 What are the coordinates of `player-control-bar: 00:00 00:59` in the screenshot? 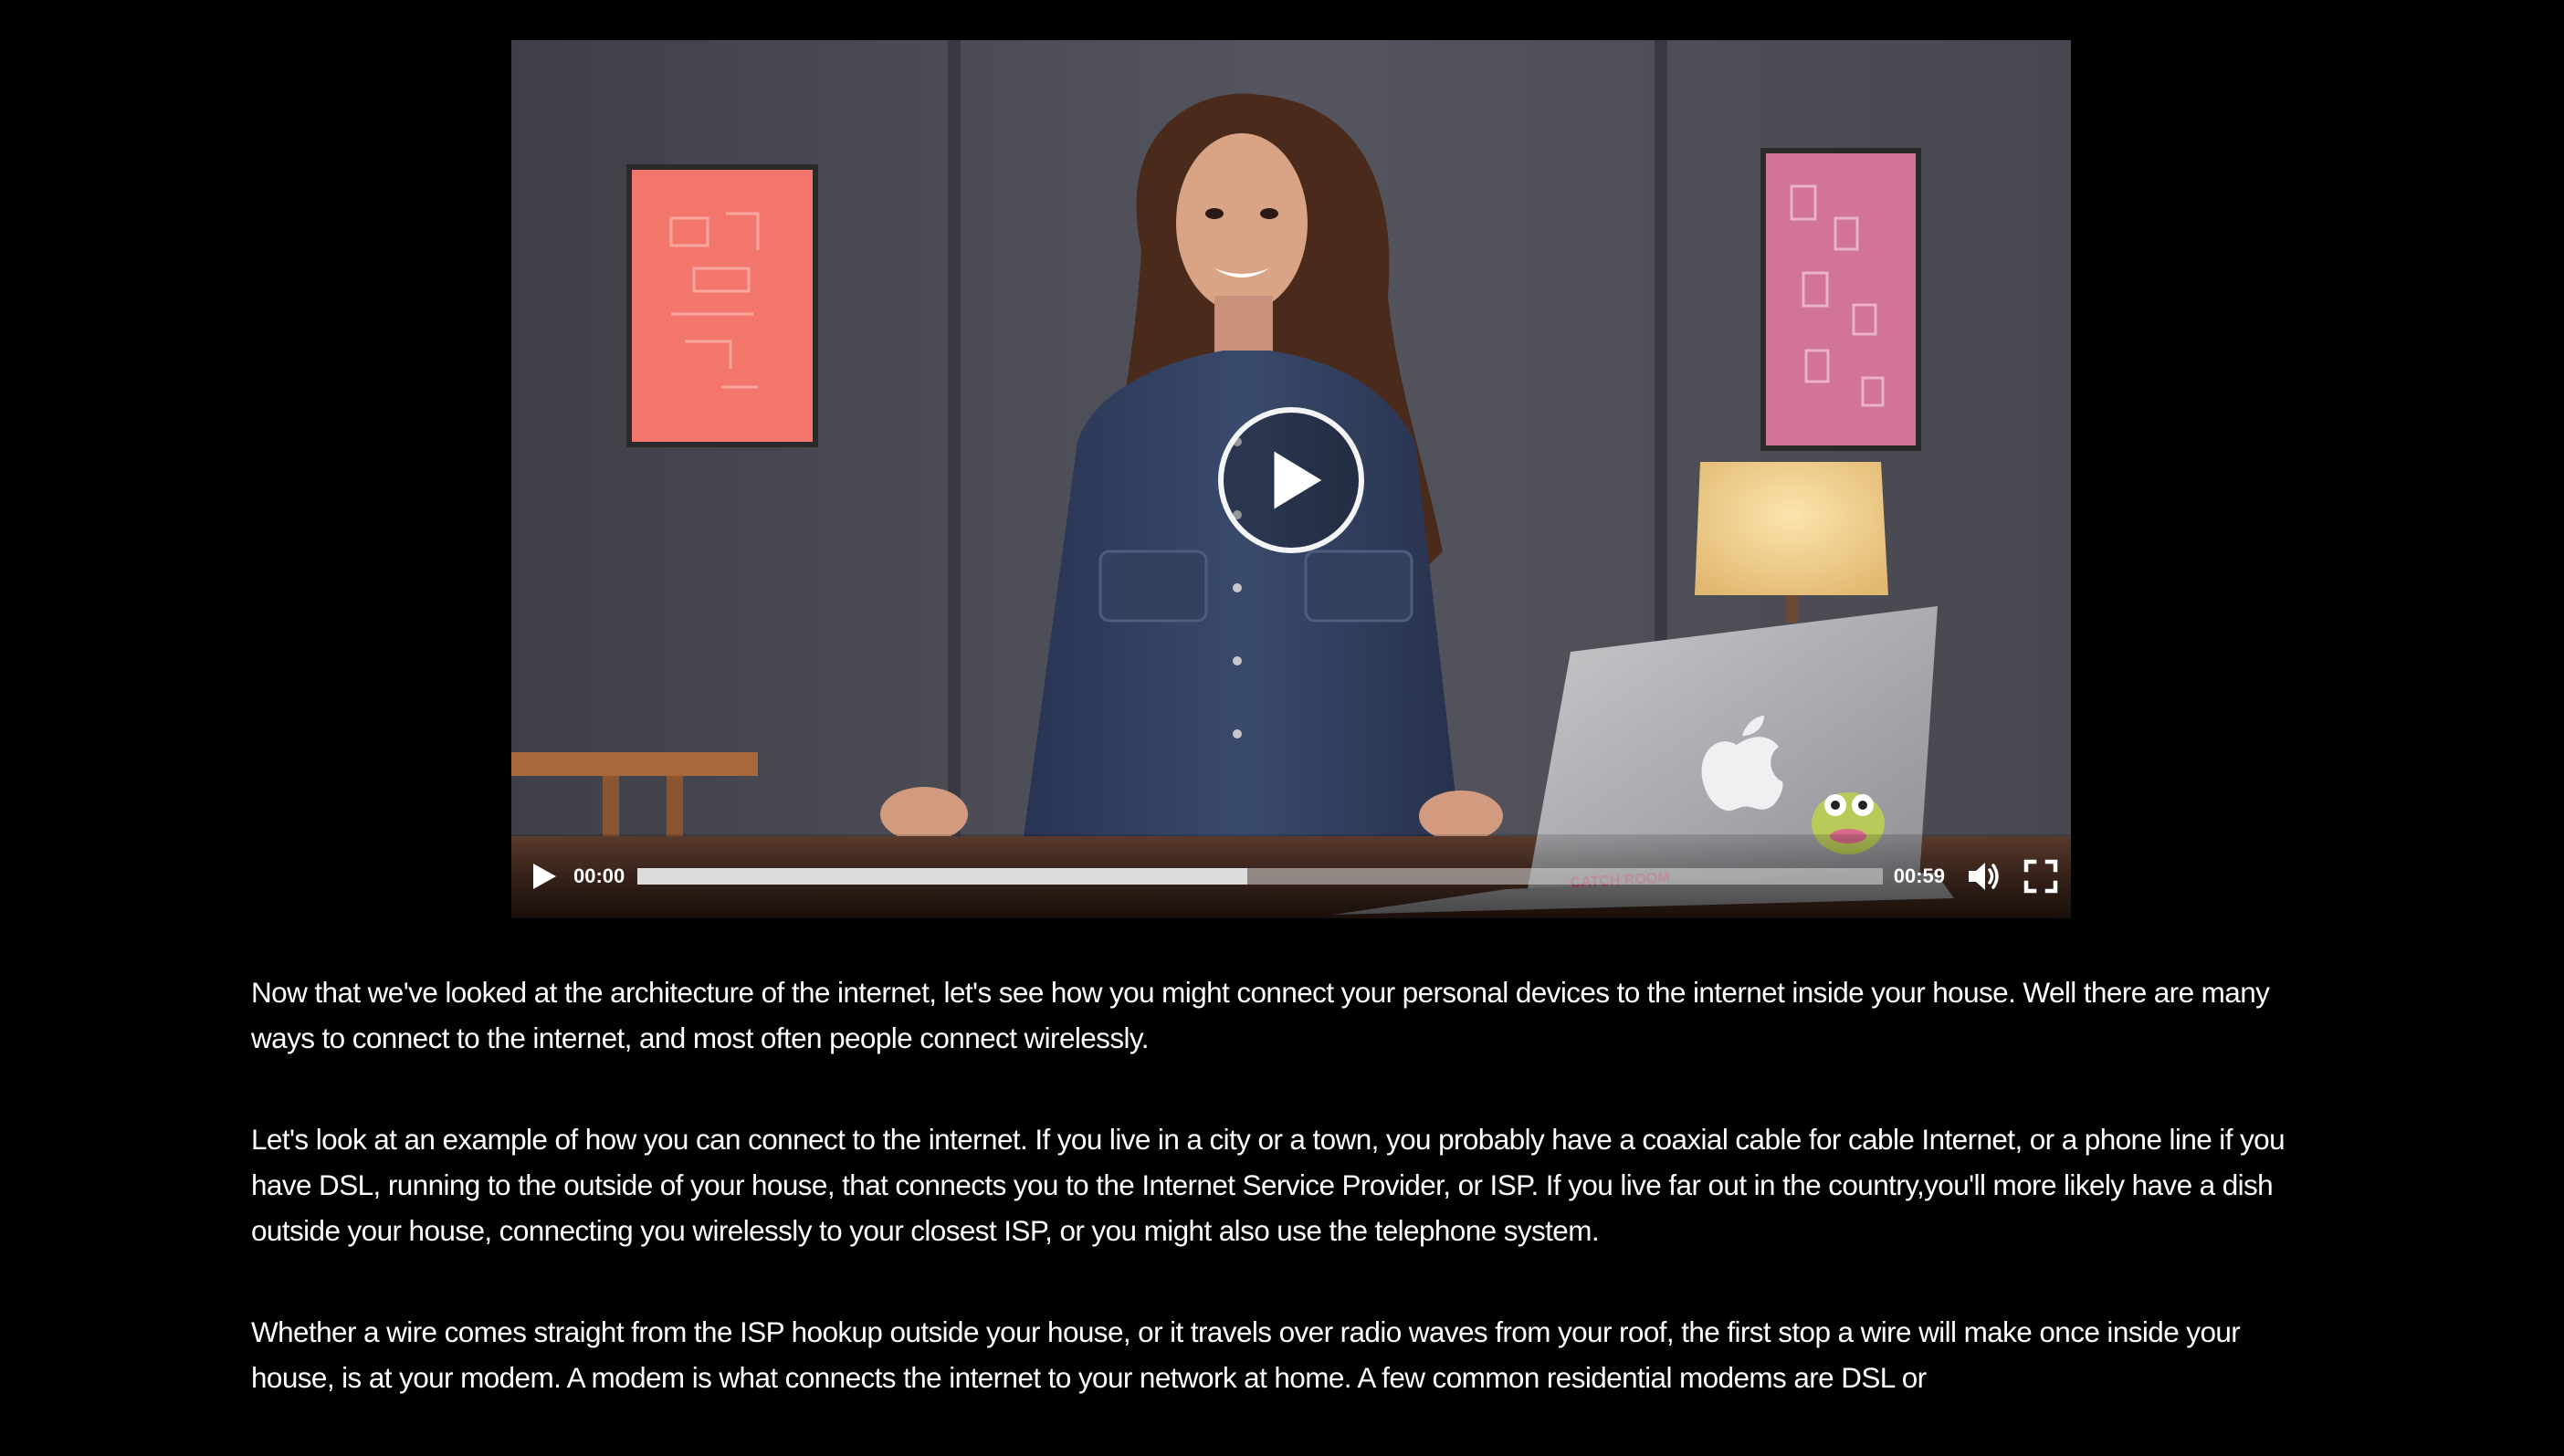 It's located at (1291, 876).